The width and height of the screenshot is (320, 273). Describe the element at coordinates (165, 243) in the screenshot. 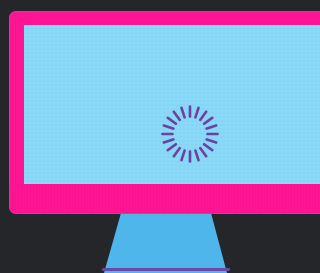

I see `stand-neck-shape` at that location.